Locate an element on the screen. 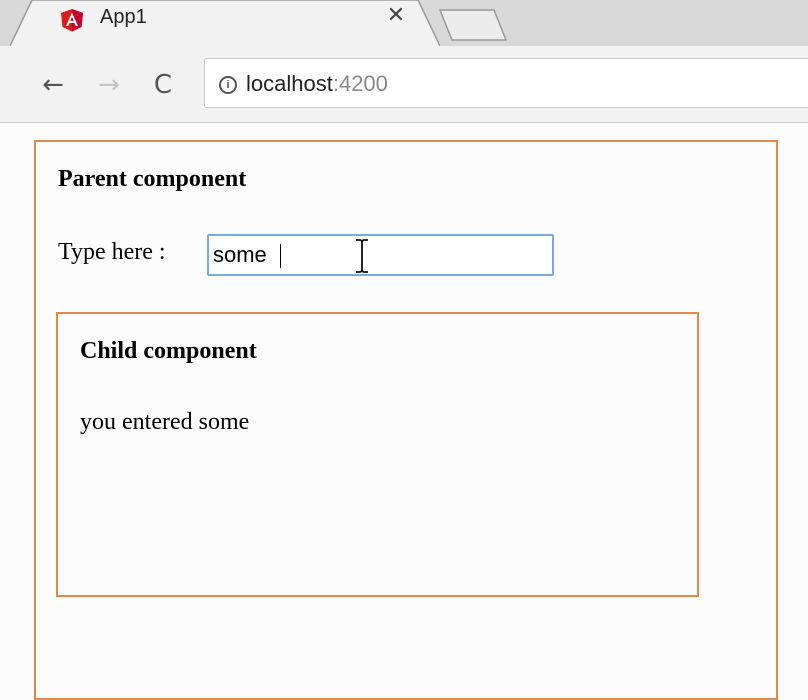 The image size is (808, 700). child-entered-text: you entered some is located at coordinates (165, 422).